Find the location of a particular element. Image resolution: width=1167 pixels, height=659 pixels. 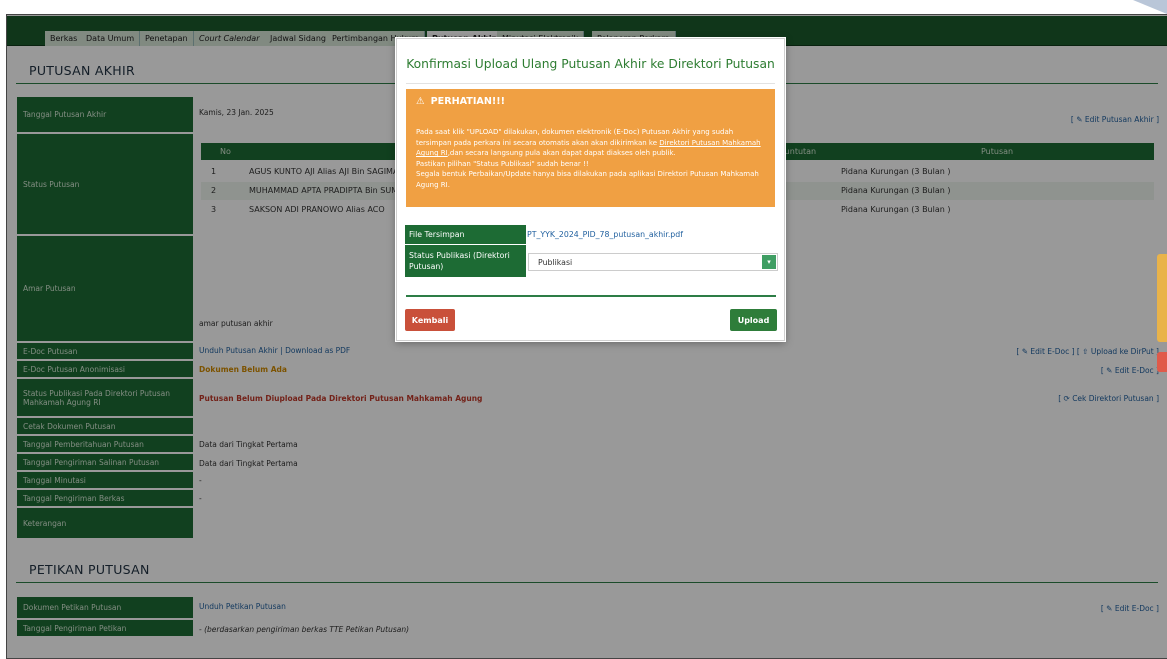

tanggal-putusan-value: Kamis, 23 Jan. 2025 is located at coordinates (236, 112).